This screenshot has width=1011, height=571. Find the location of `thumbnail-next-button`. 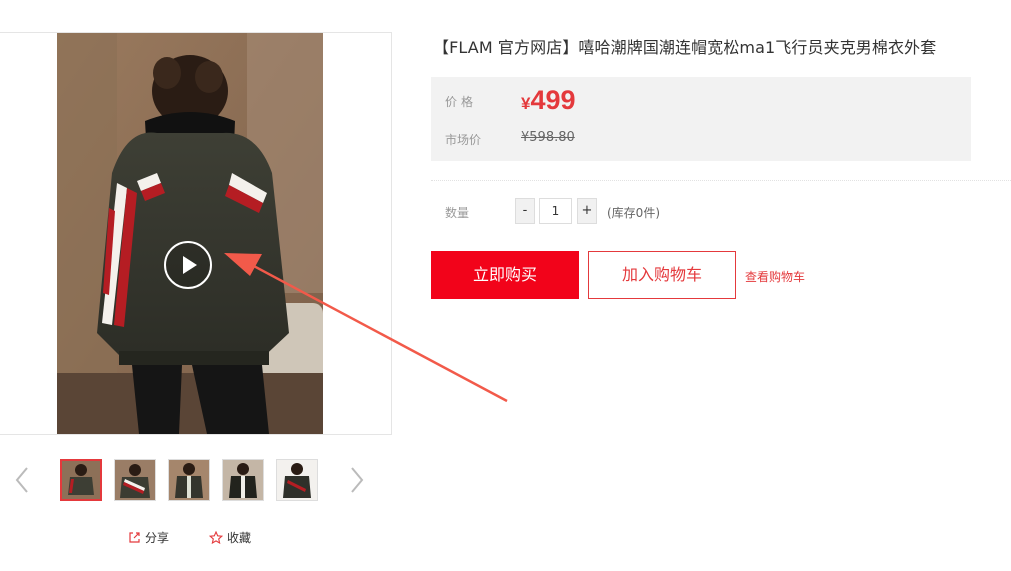

thumbnail-next-button is located at coordinates (357, 480).